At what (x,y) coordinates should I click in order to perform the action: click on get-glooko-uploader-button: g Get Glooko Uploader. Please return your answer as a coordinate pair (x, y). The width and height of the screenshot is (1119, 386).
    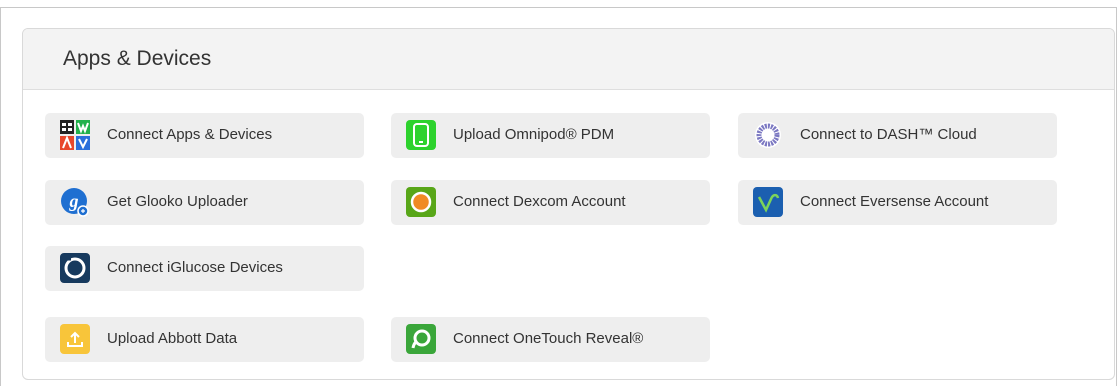
    Looking at the image, I should click on (204, 202).